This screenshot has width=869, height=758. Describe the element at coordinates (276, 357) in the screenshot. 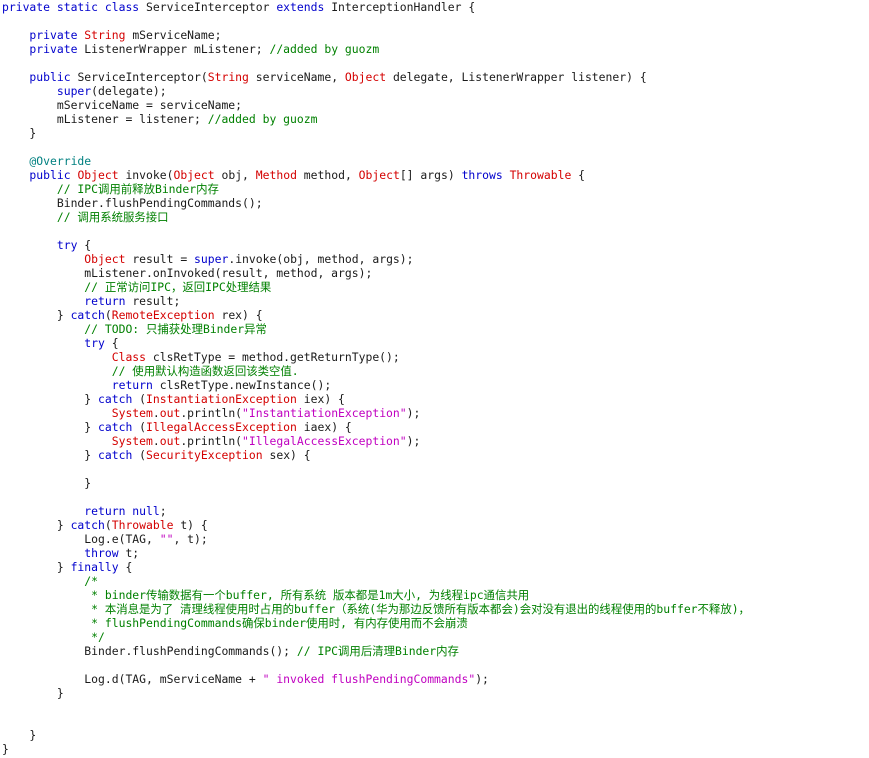

I see `code-token-plain: clsRetType = method.getReturnType();` at that location.